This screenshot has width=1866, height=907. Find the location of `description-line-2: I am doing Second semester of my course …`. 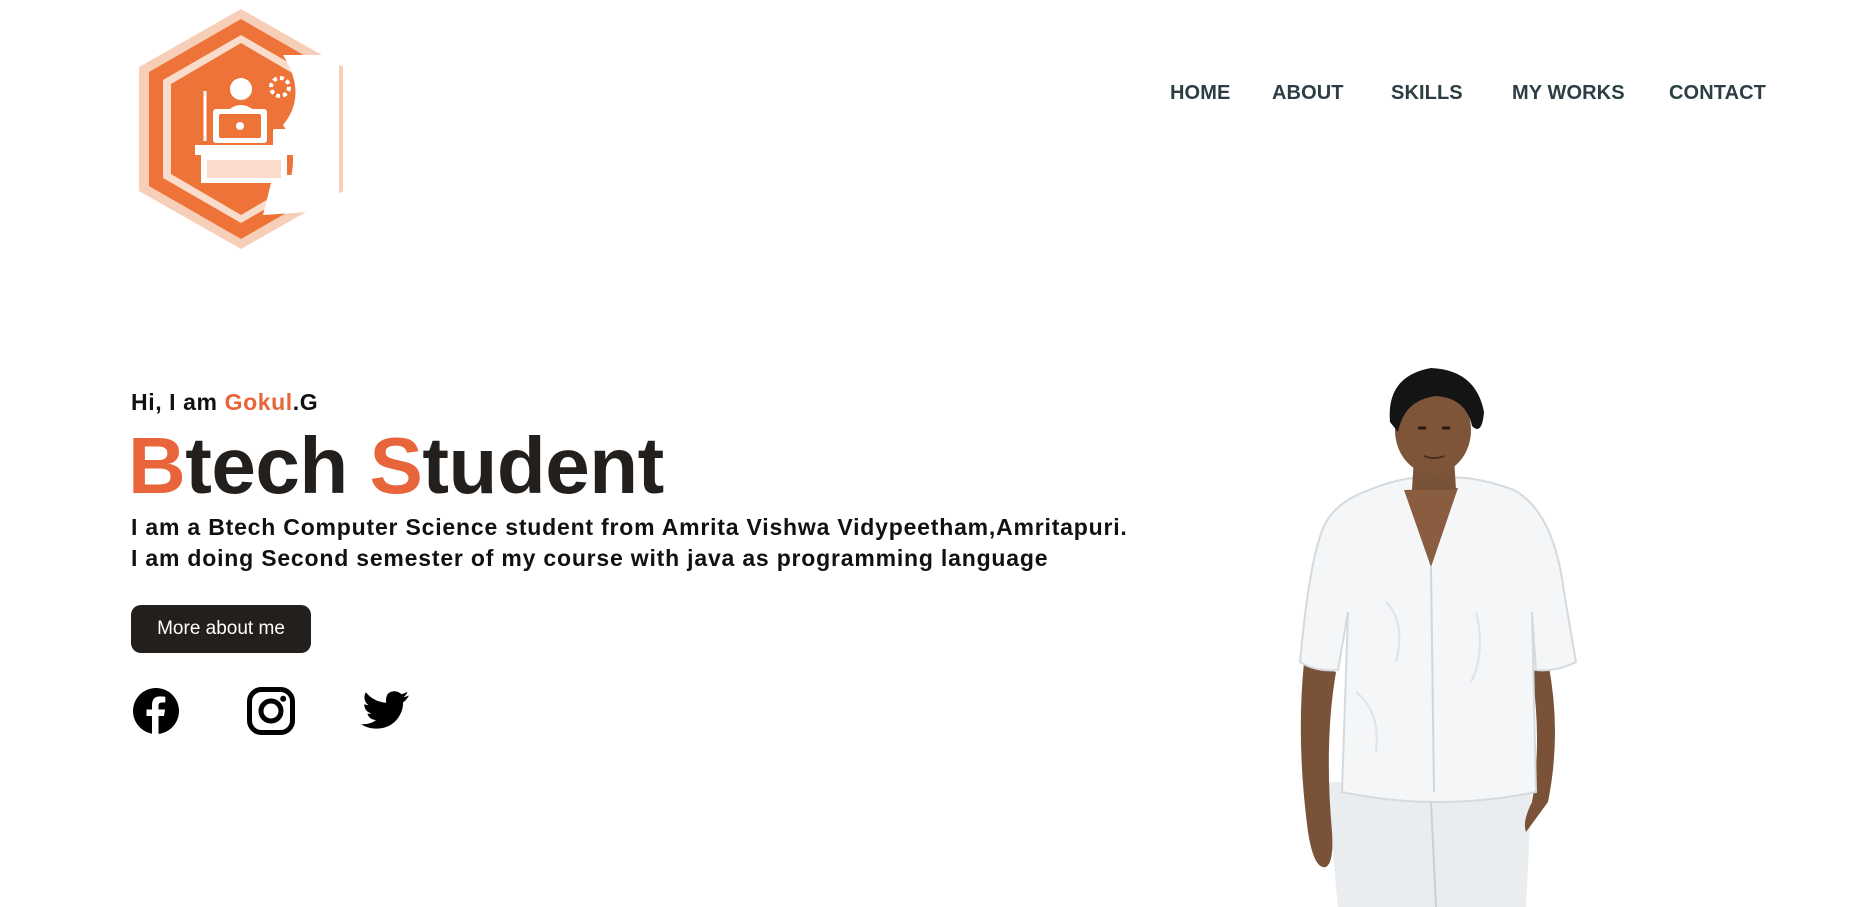

description-line-2: I am doing Second semester of my course … is located at coordinates (590, 558).